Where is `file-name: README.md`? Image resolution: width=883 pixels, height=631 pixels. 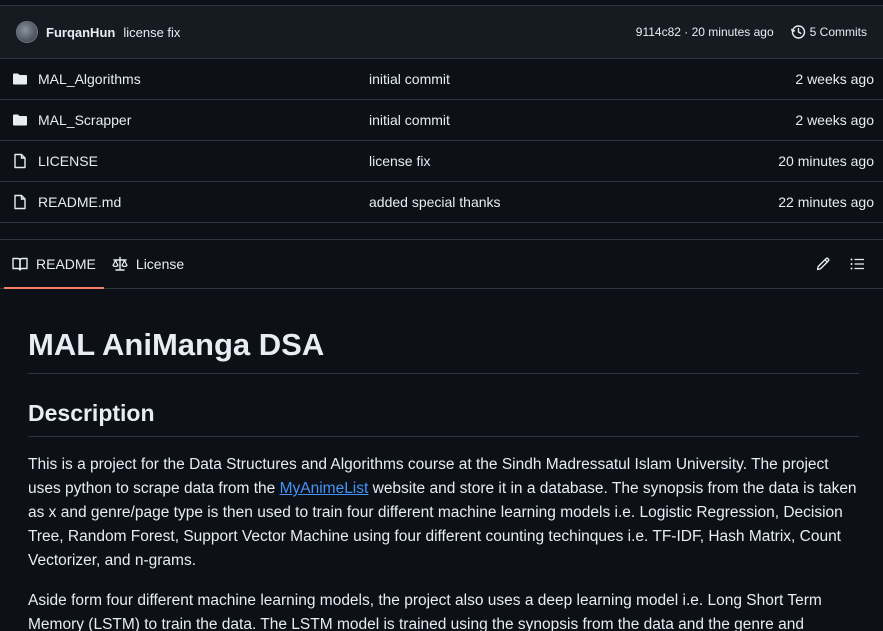
file-name: README.md is located at coordinates (79, 202).